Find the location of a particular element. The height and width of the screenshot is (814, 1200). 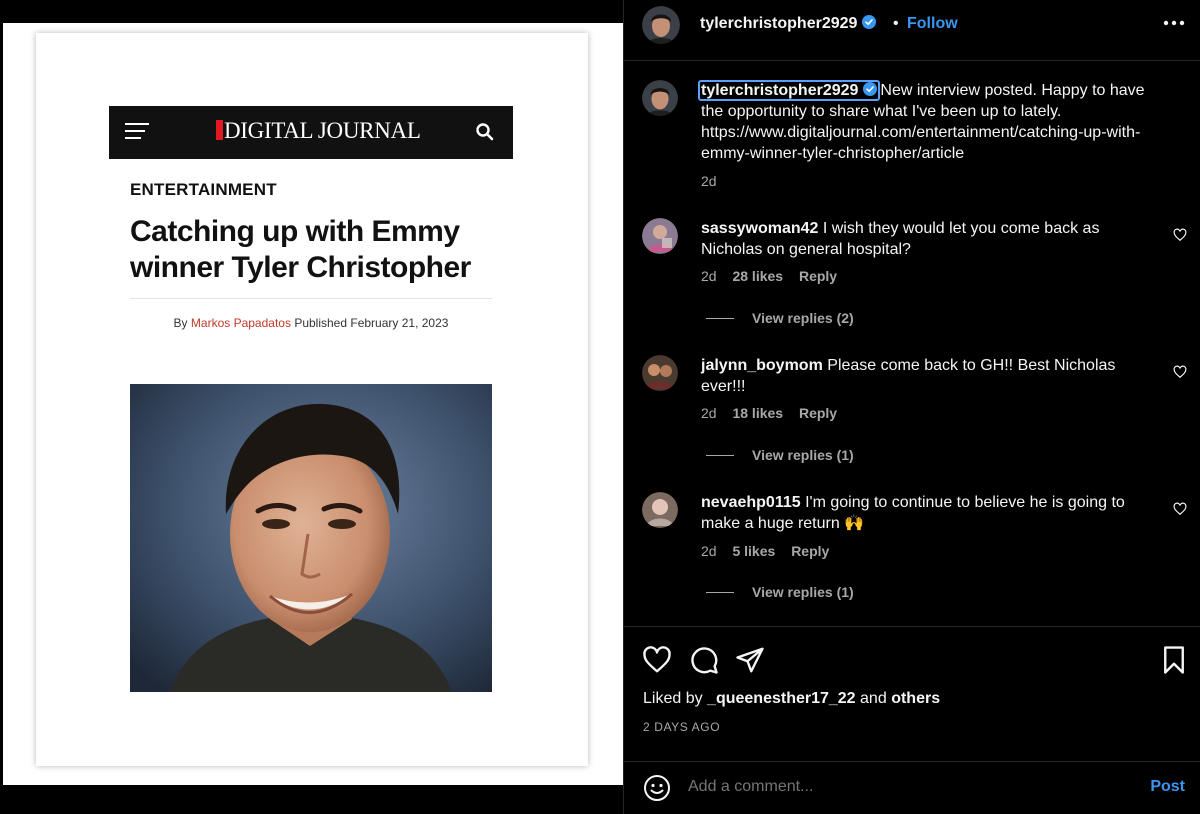

caption-username-text: tylerchristopher2929 is located at coordinates (779, 90).